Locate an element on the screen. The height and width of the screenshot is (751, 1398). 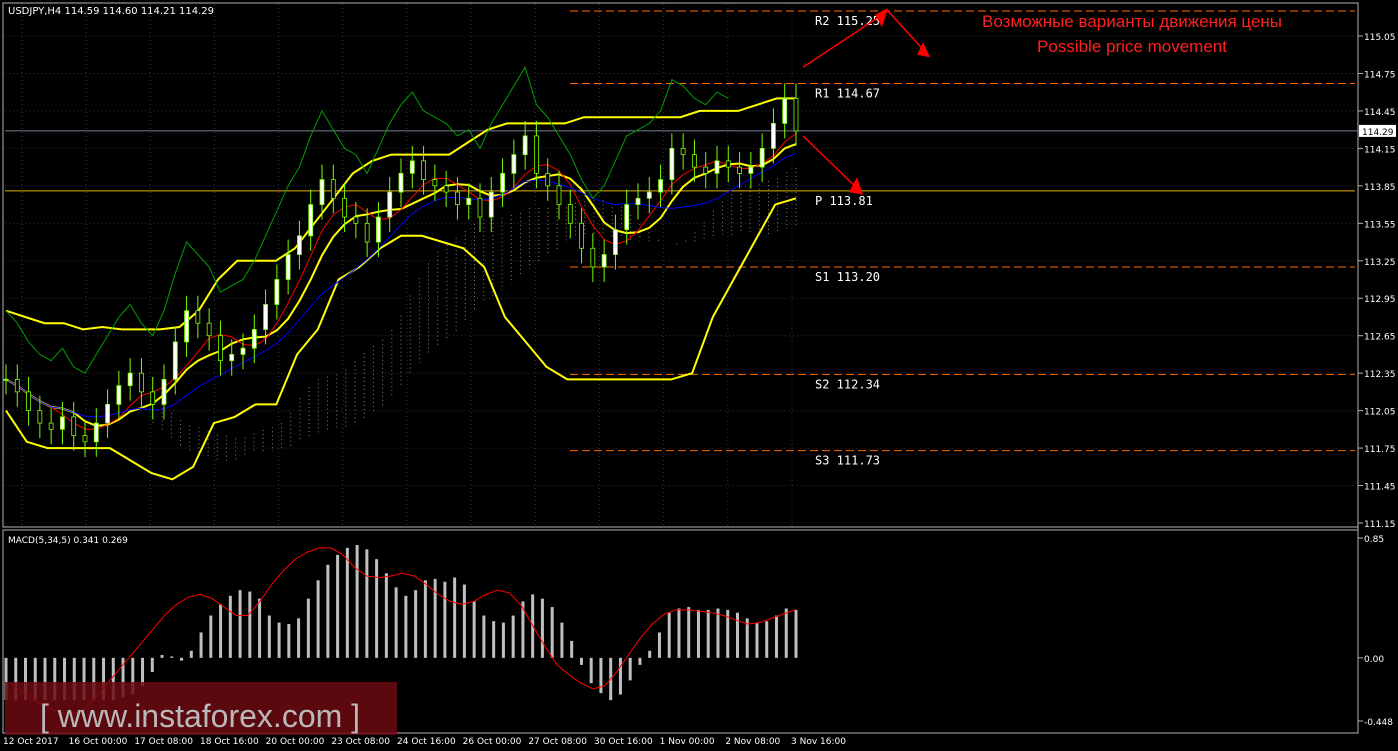
annotation-en: Possible price movement is located at coordinates (1132, 46).